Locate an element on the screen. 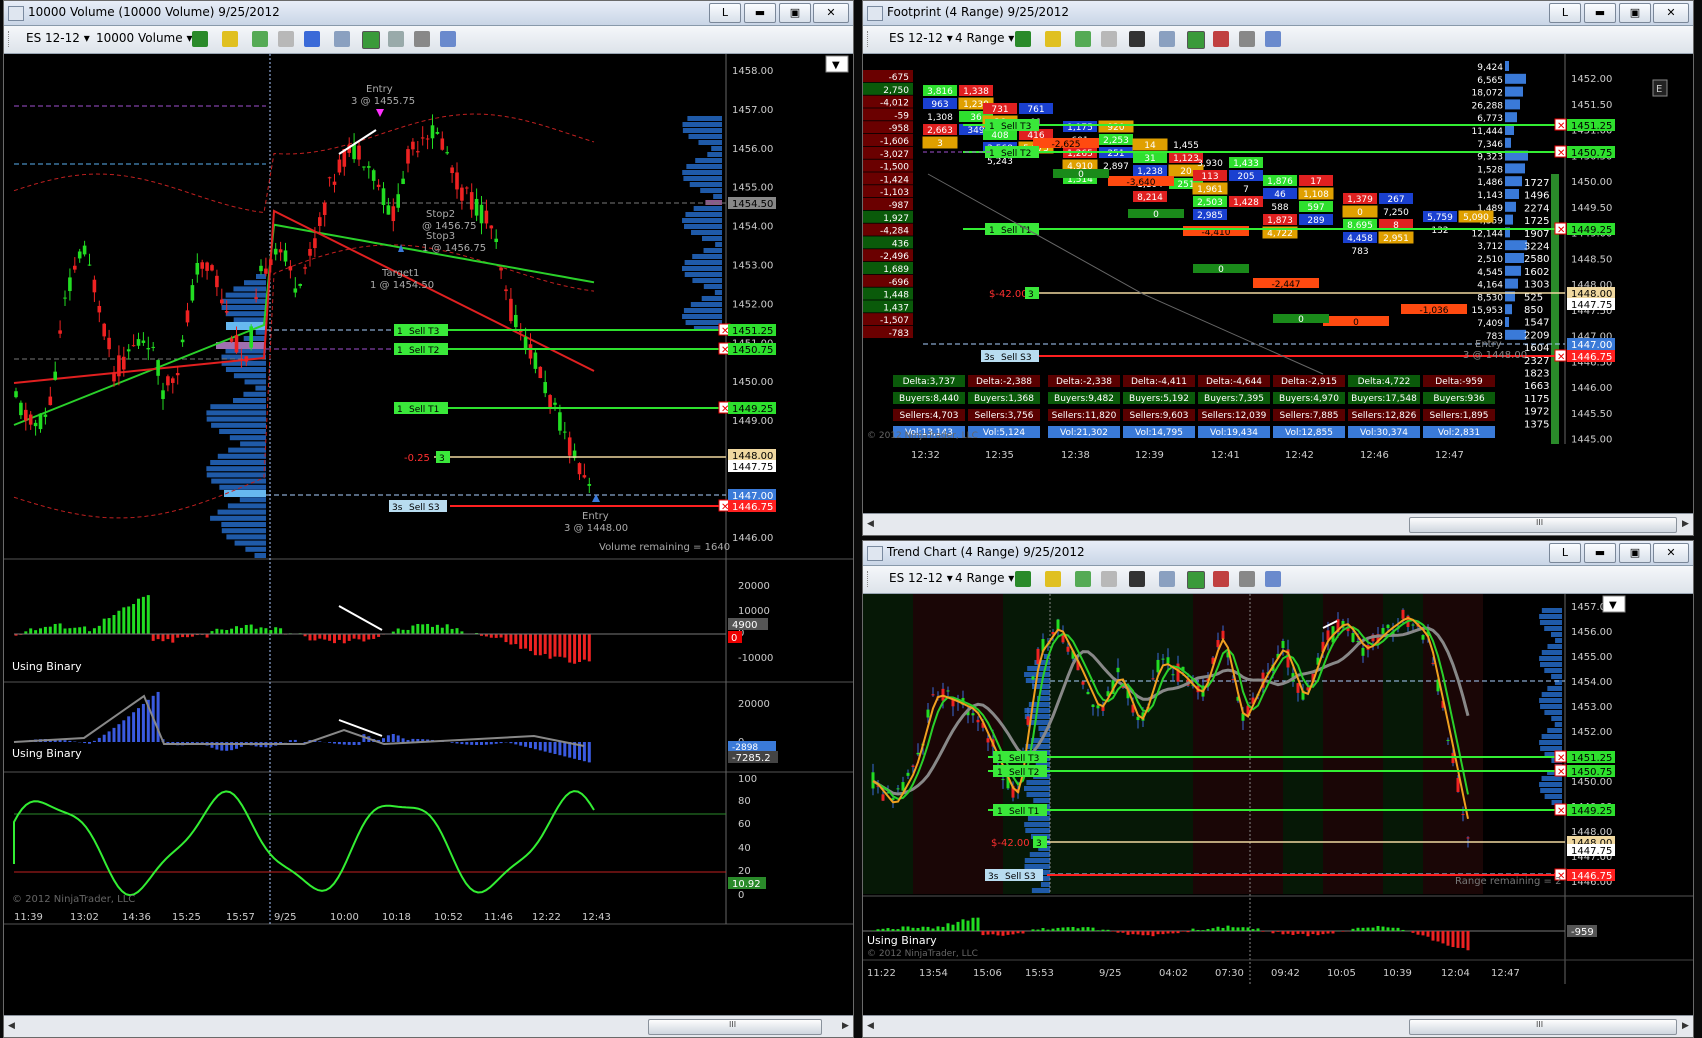 Image resolution: width=1702 pixels, height=1038 pixels. volume-horizontal-scrollbar: ◀ III ▶ is located at coordinates (428, 1026).